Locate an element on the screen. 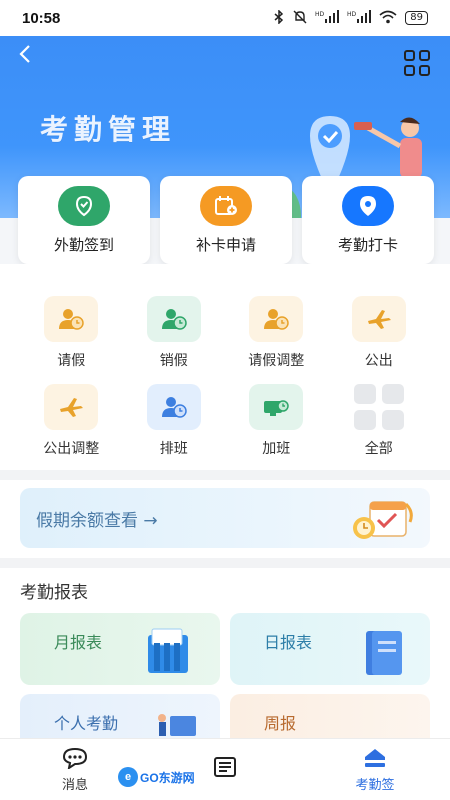 This screenshot has height=800, width=450. func-label: 排班 is located at coordinates (173, 449).